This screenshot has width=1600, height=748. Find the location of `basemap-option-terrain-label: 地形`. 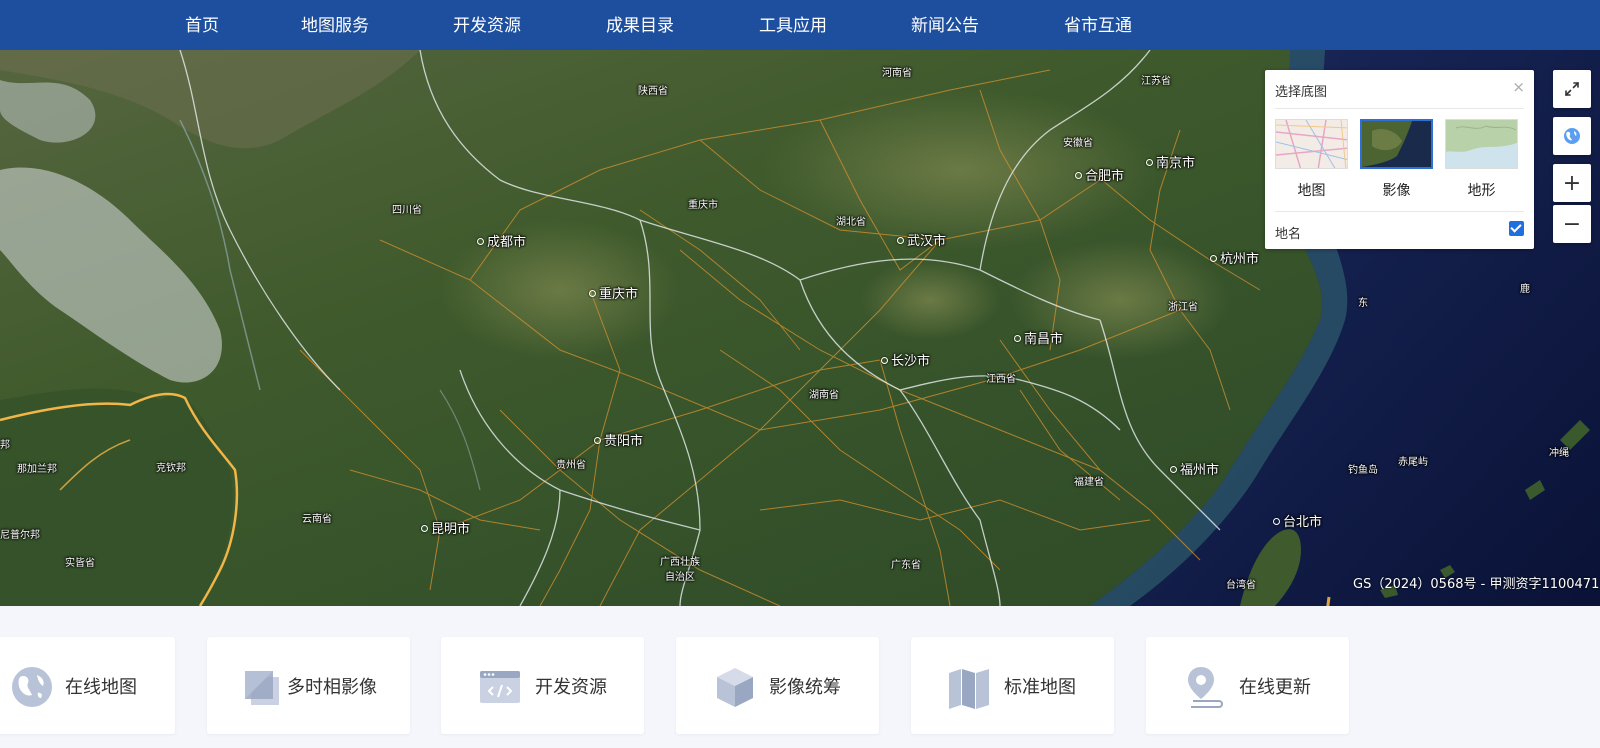

basemap-option-terrain-label: 地形 is located at coordinates (1481, 190).